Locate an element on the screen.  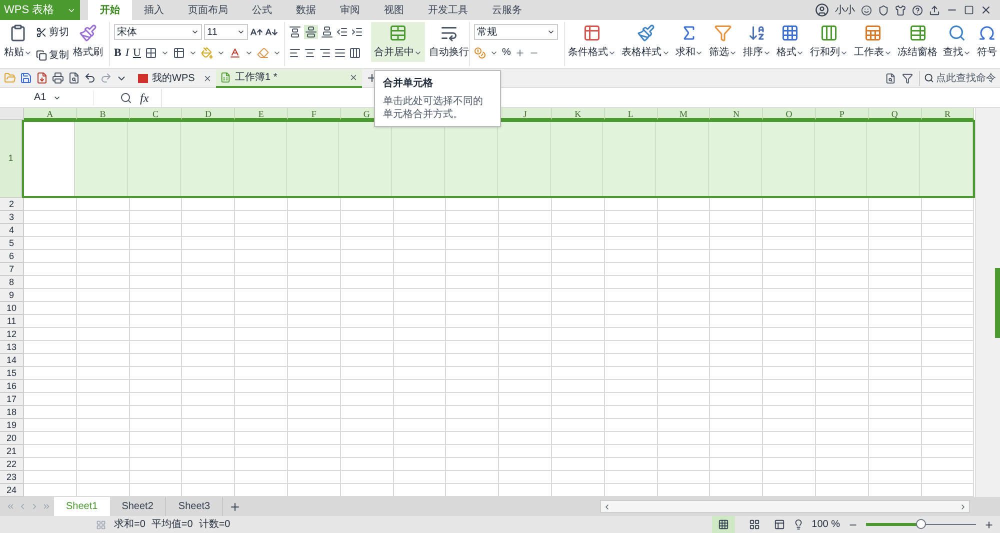
font-size-field: 11 is located at coordinates (226, 32).